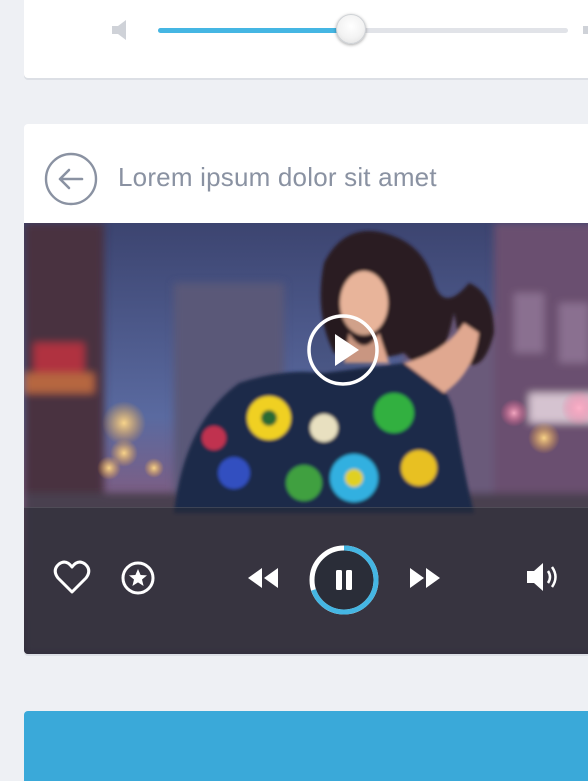 Image resolution: width=588 pixels, height=781 pixels. What do you see at coordinates (277, 177) in the screenshot?
I see `video-title: Lorem ipsum dolor sit amet` at bounding box center [277, 177].